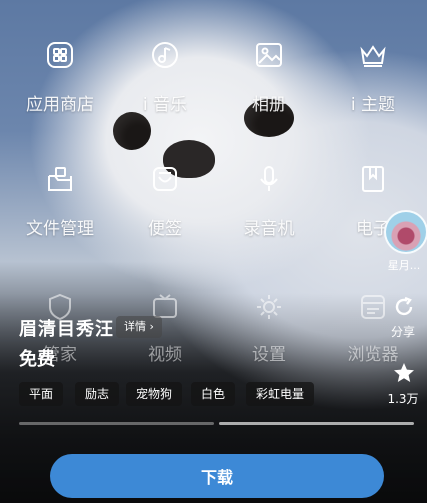  I want to click on app-label: 文件管理, so click(60, 229).